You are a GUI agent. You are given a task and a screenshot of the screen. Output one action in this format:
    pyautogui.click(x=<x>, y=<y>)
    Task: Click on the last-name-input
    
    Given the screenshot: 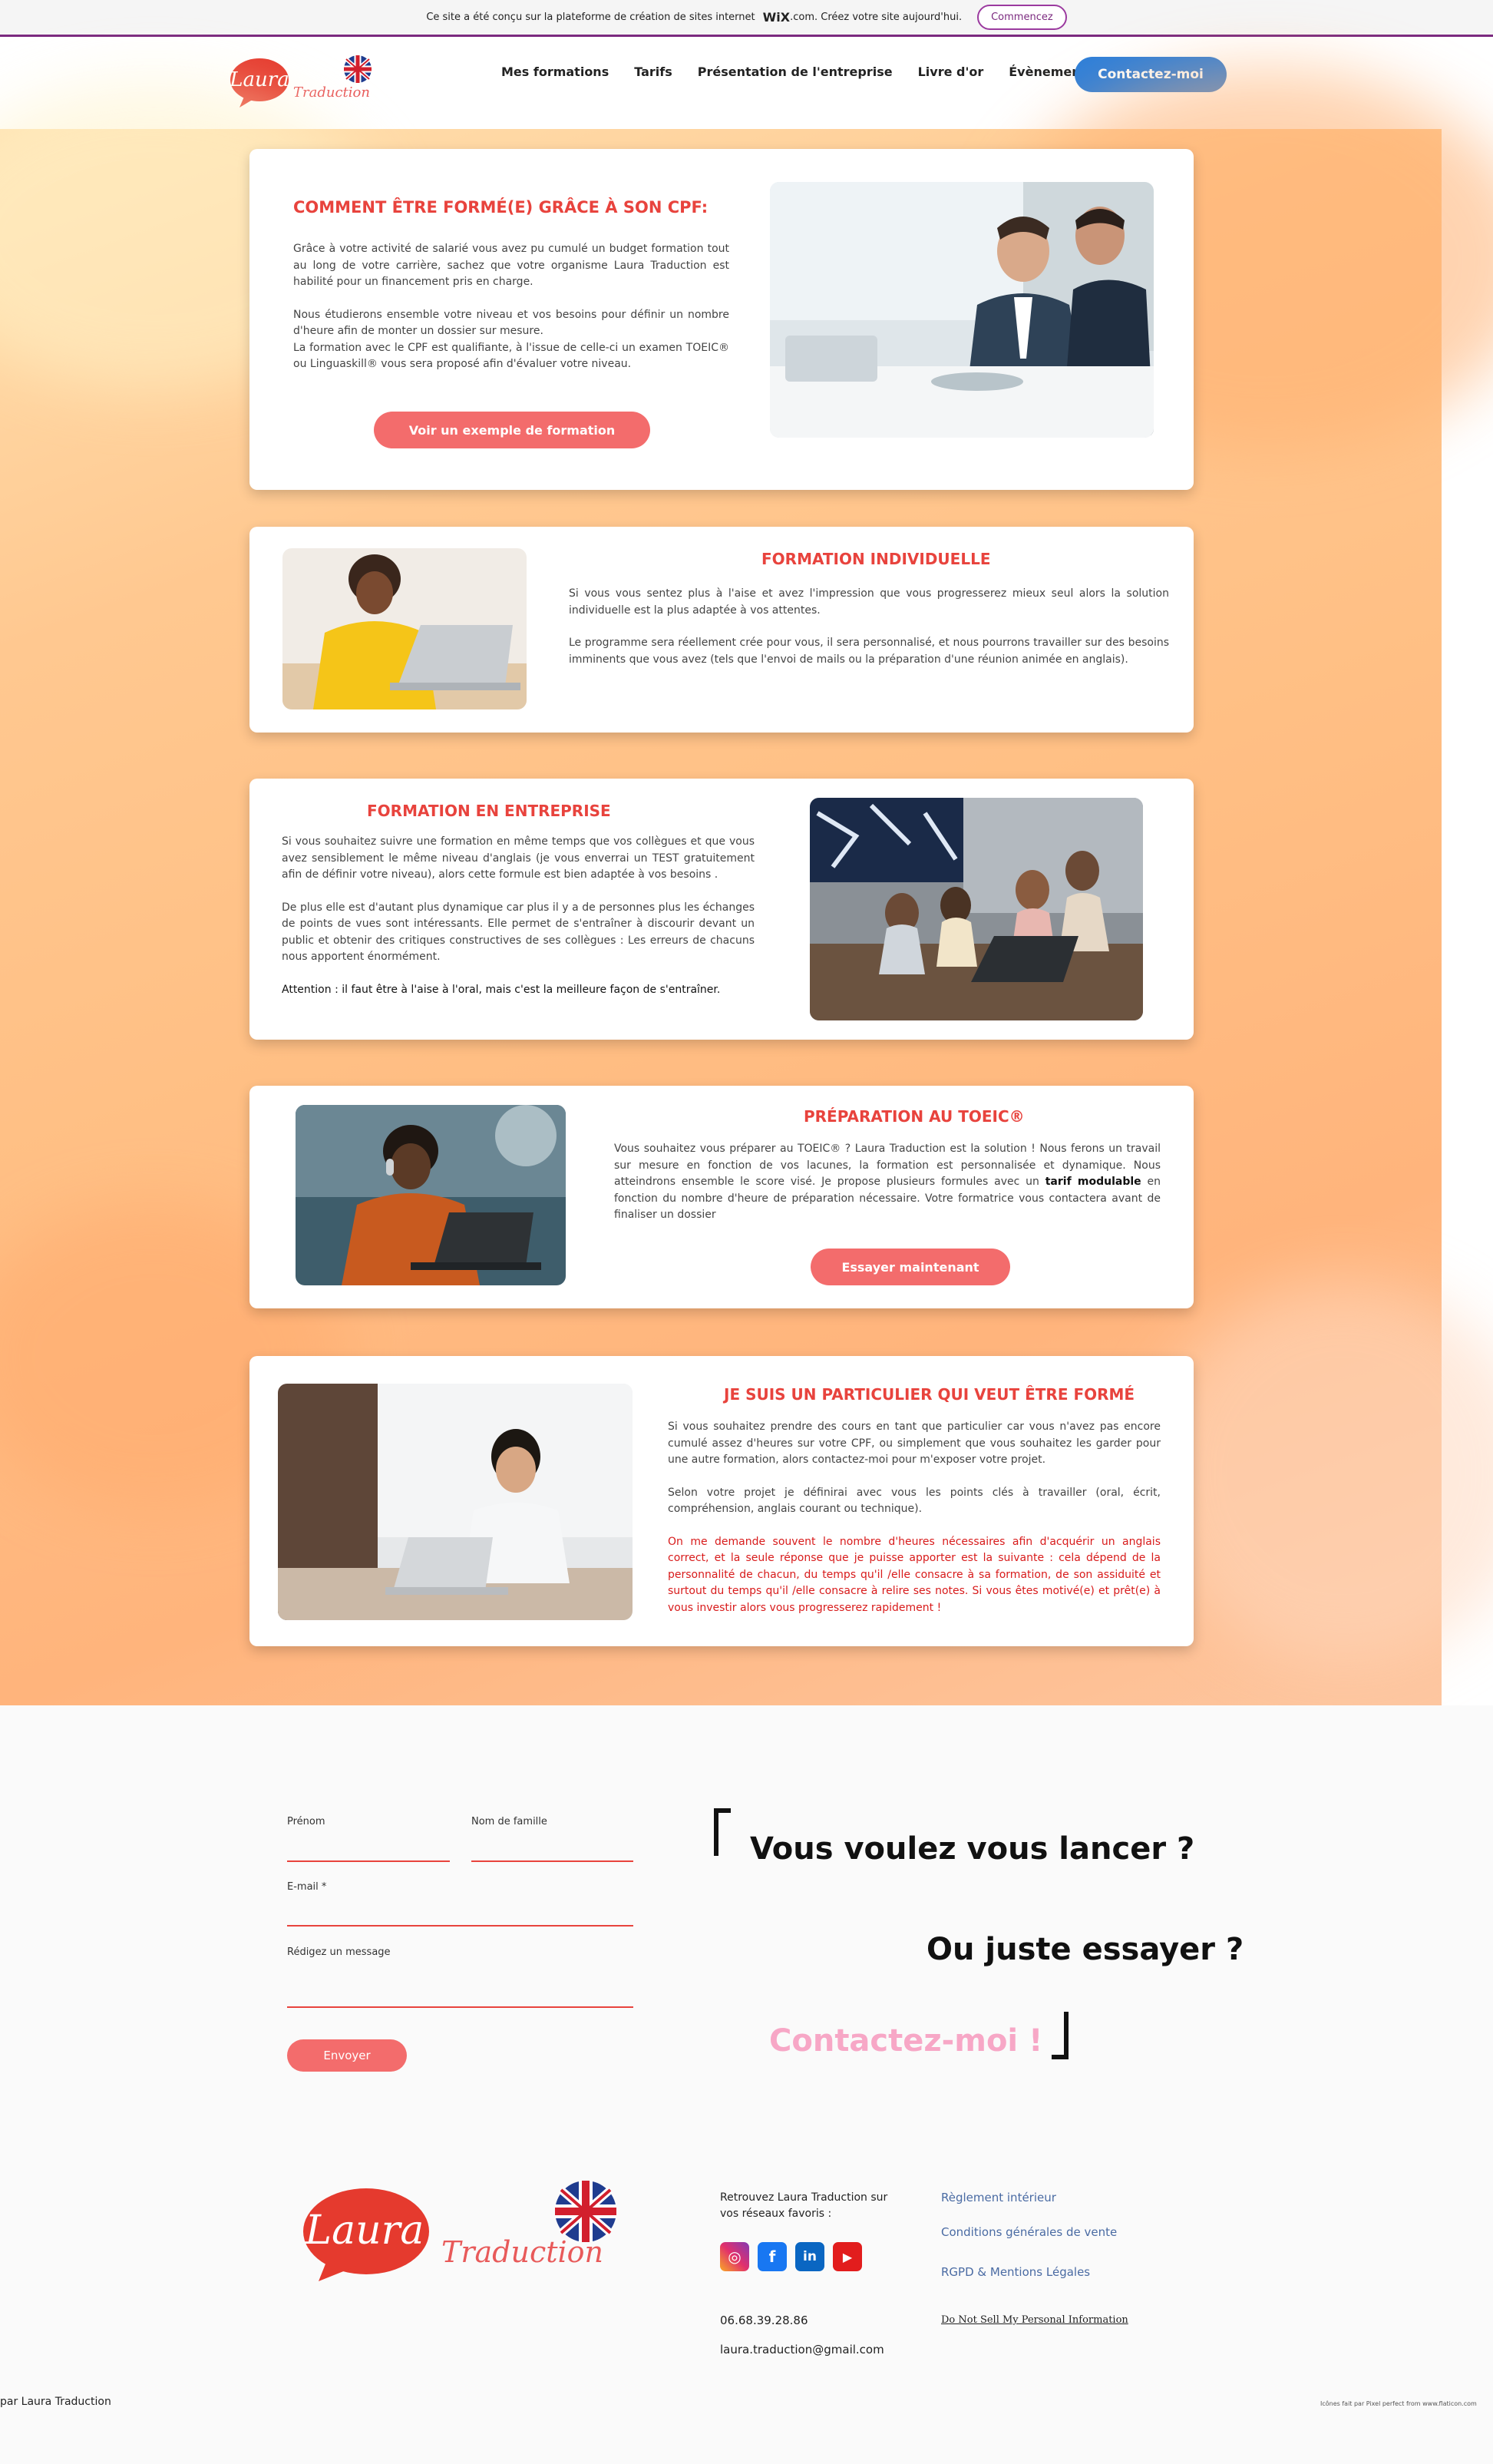 What is the action you would take?
    pyautogui.click(x=552, y=1861)
    